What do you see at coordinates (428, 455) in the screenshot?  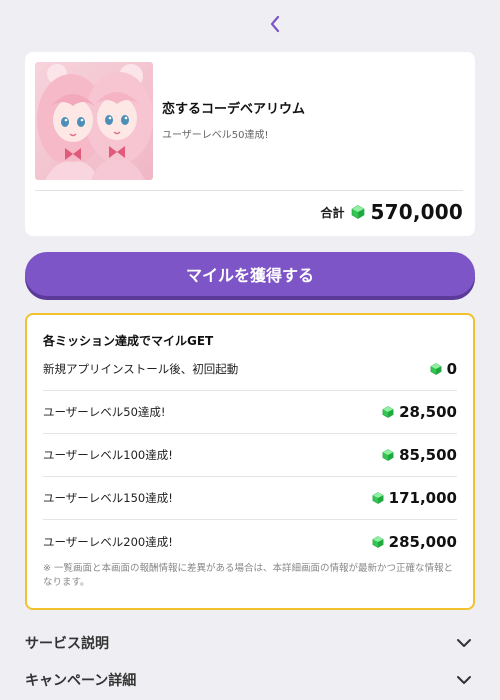 I see `mission-value: 85,500` at bounding box center [428, 455].